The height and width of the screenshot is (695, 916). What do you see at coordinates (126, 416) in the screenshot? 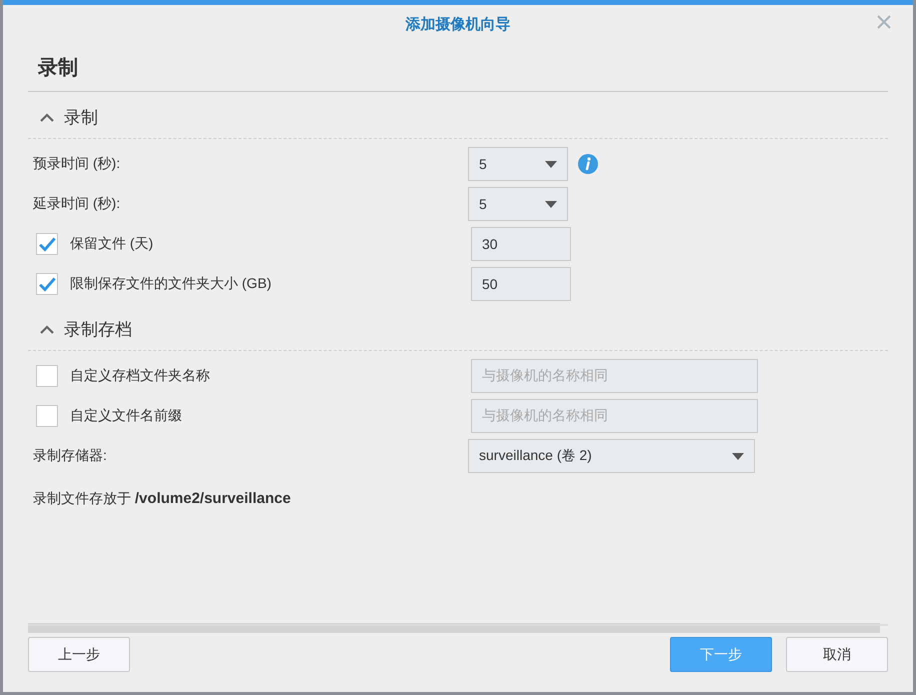
I see `field-label: 自定义文件名前缀` at bounding box center [126, 416].